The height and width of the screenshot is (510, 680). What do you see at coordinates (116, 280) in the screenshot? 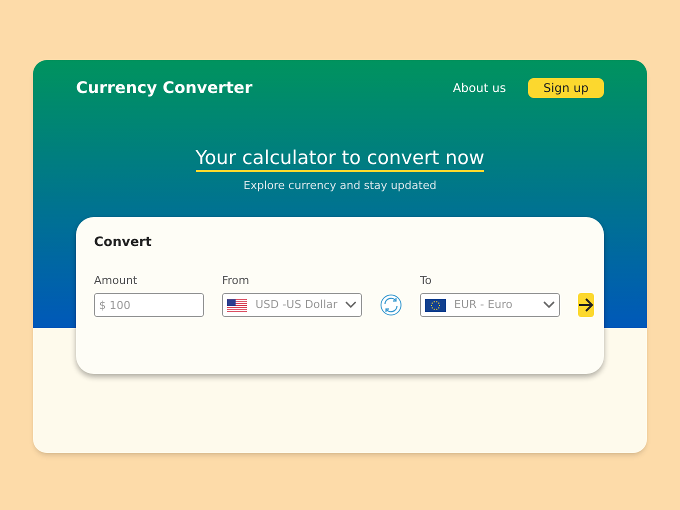
I see `field-label: Amount` at bounding box center [116, 280].